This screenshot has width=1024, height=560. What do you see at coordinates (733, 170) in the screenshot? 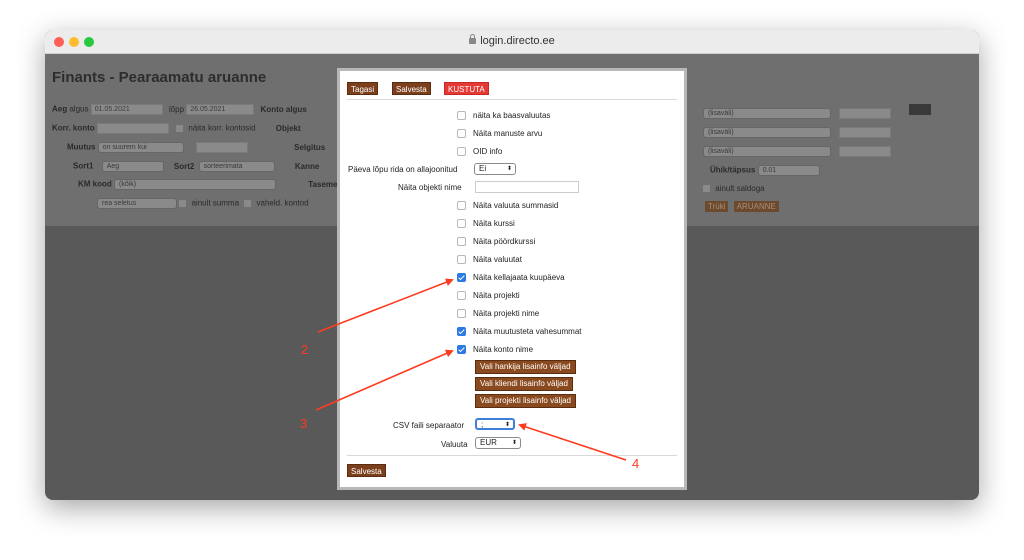
I see `uhik-label: Ühik/täpsus` at bounding box center [733, 170].